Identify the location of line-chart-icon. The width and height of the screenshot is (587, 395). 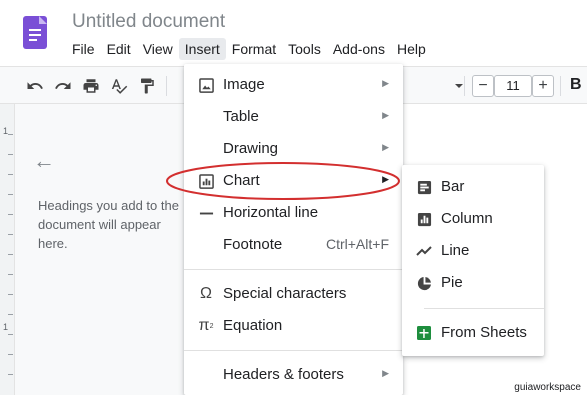
(424, 251).